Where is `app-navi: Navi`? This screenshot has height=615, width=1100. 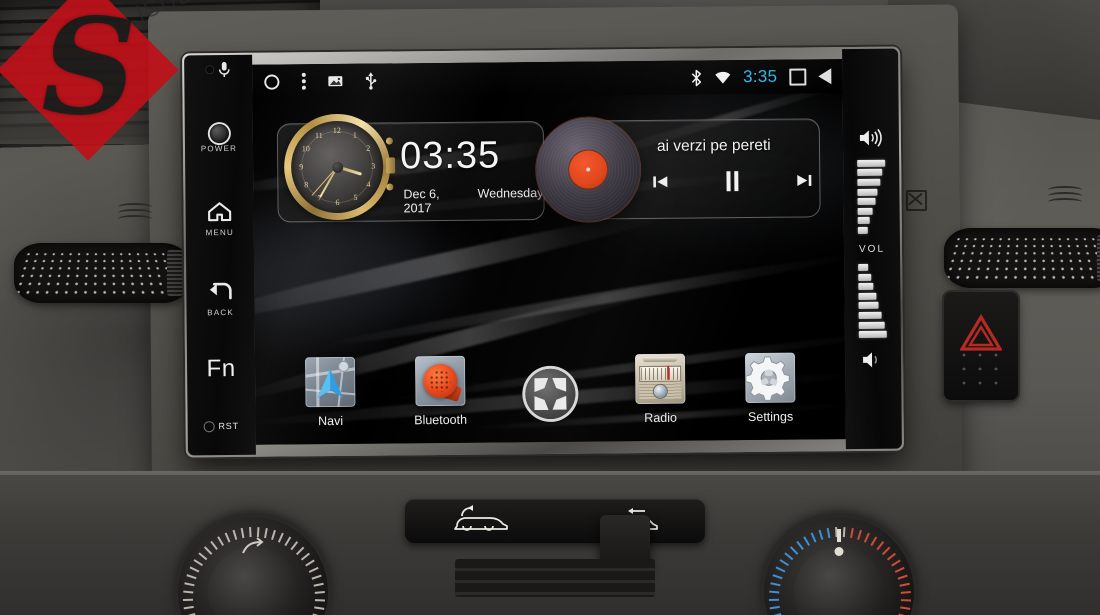
app-navi: Navi is located at coordinates (330, 392).